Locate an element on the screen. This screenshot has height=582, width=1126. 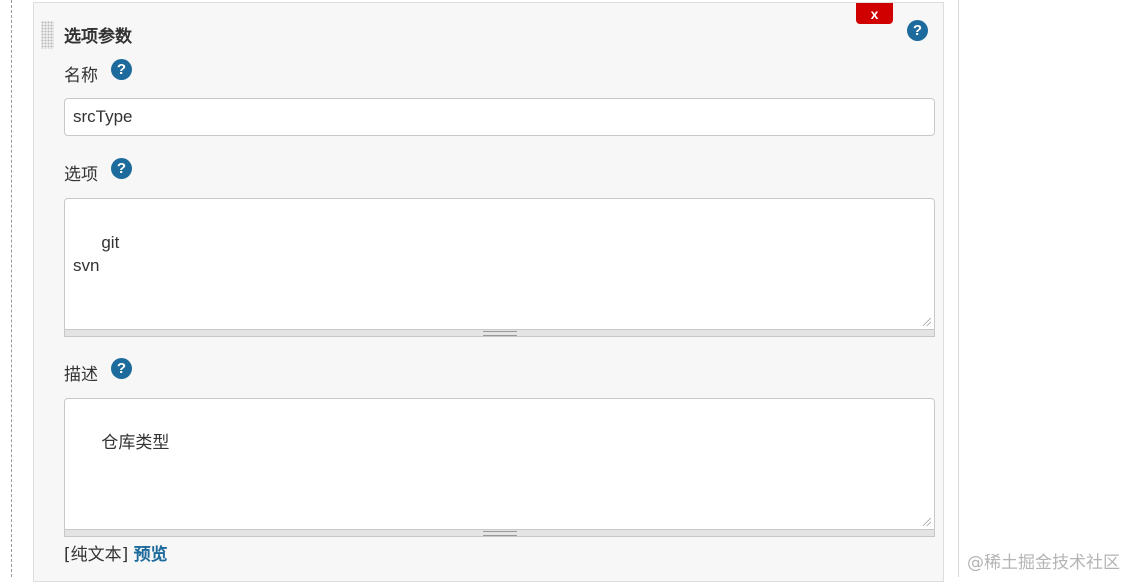
parameter-title: 选项参数 is located at coordinates (98, 37).